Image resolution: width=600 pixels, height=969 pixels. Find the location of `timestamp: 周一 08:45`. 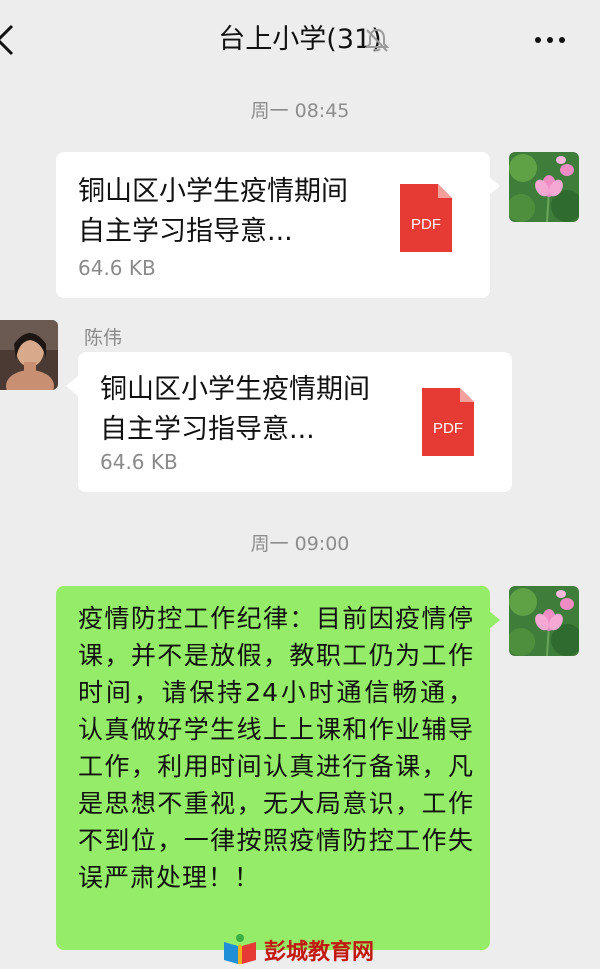

timestamp: 周一 08:45 is located at coordinates (300, 111).